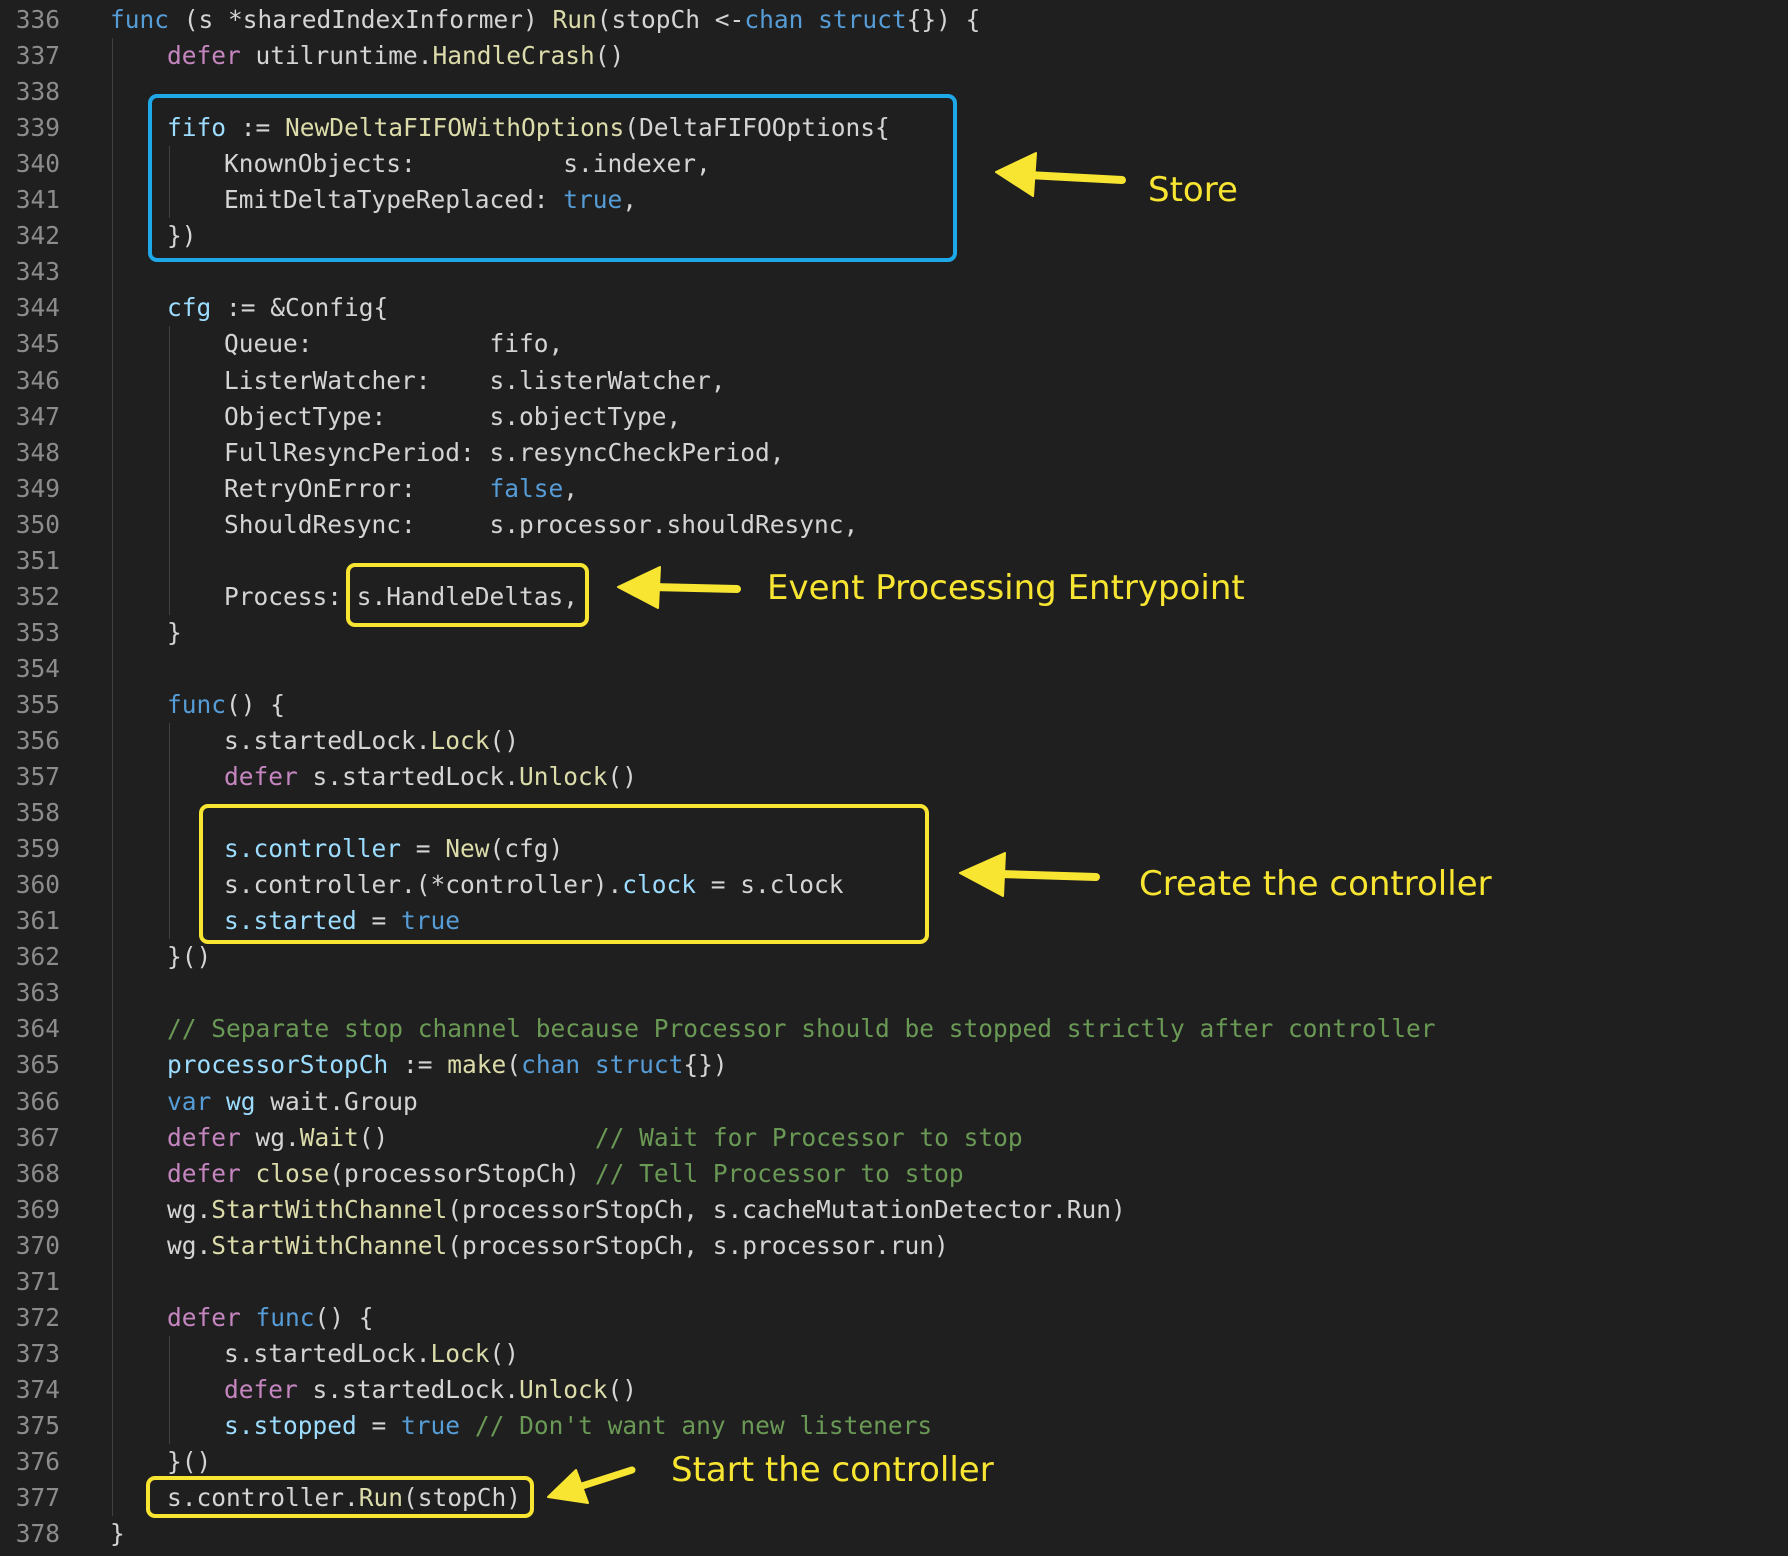  What do you see at coordinates (1193, 190) in the screenshot?
I see `store-label: Store` at bounding box center [1193, 190].